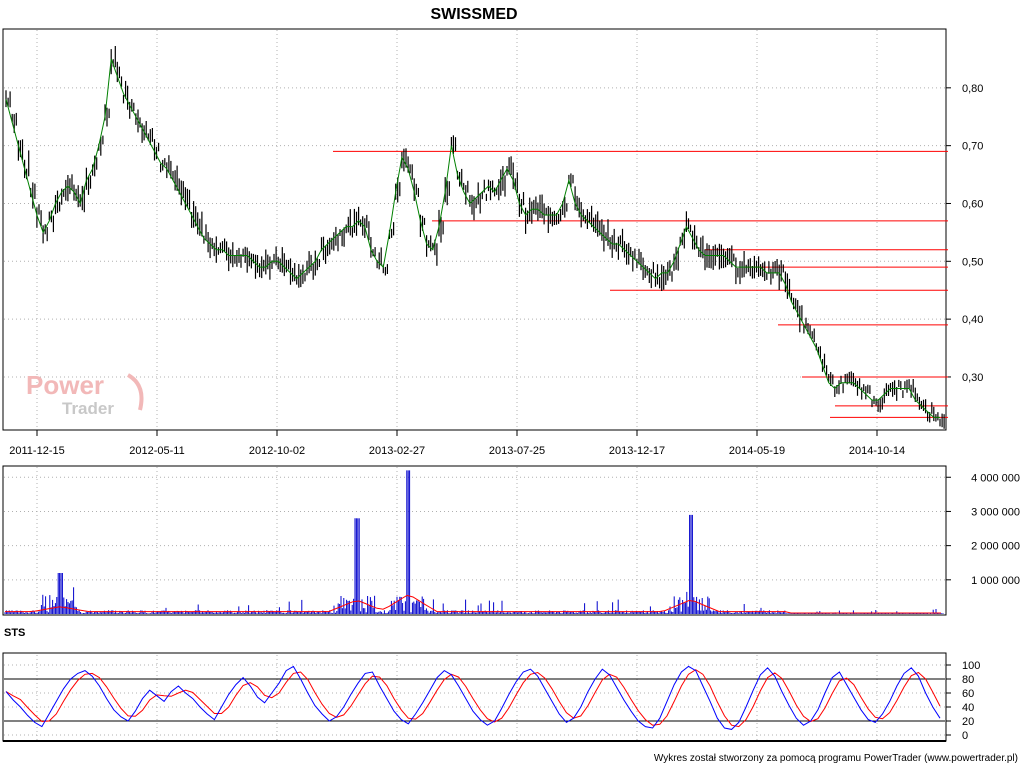 The width and height of the screenshot is (1024, 768). I want to click on price-tick-label: 0,40, so click(972, 320).